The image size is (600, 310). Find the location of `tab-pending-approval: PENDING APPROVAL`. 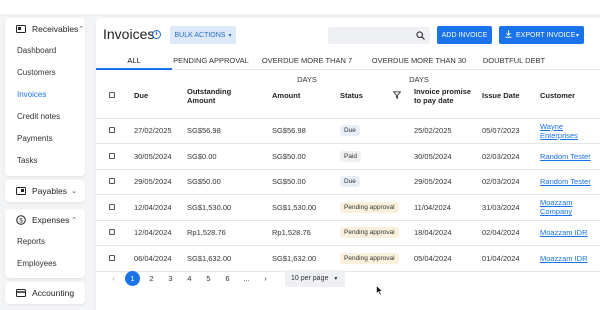

tab-pending-approval: PENDING APPROVAL is located at coordinates (211, 60).